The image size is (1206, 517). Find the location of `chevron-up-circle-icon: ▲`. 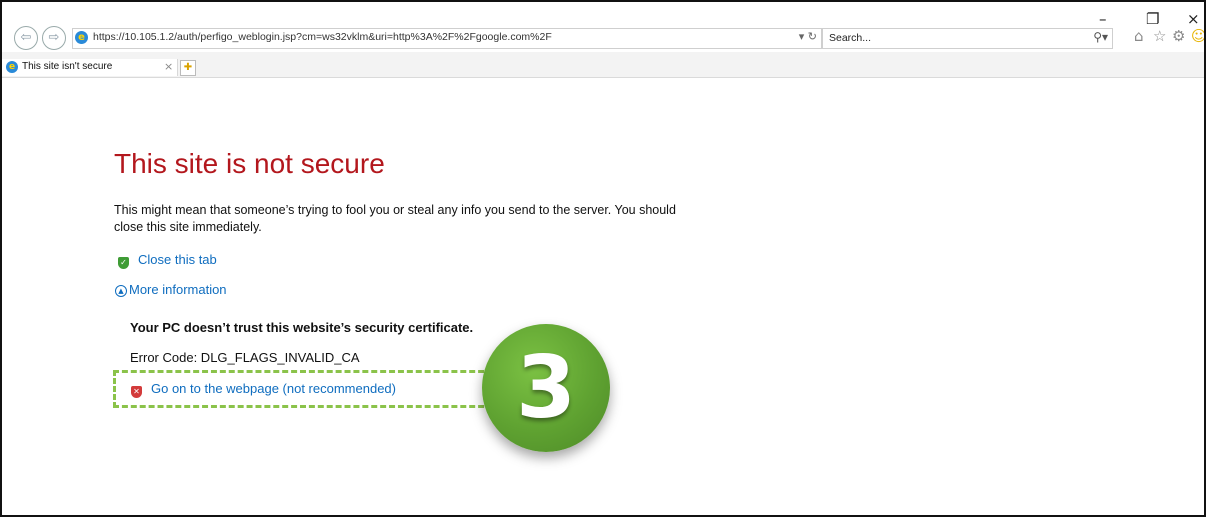

chevron-up-circle-icon: ▲ is located at coordinates (121, 291).